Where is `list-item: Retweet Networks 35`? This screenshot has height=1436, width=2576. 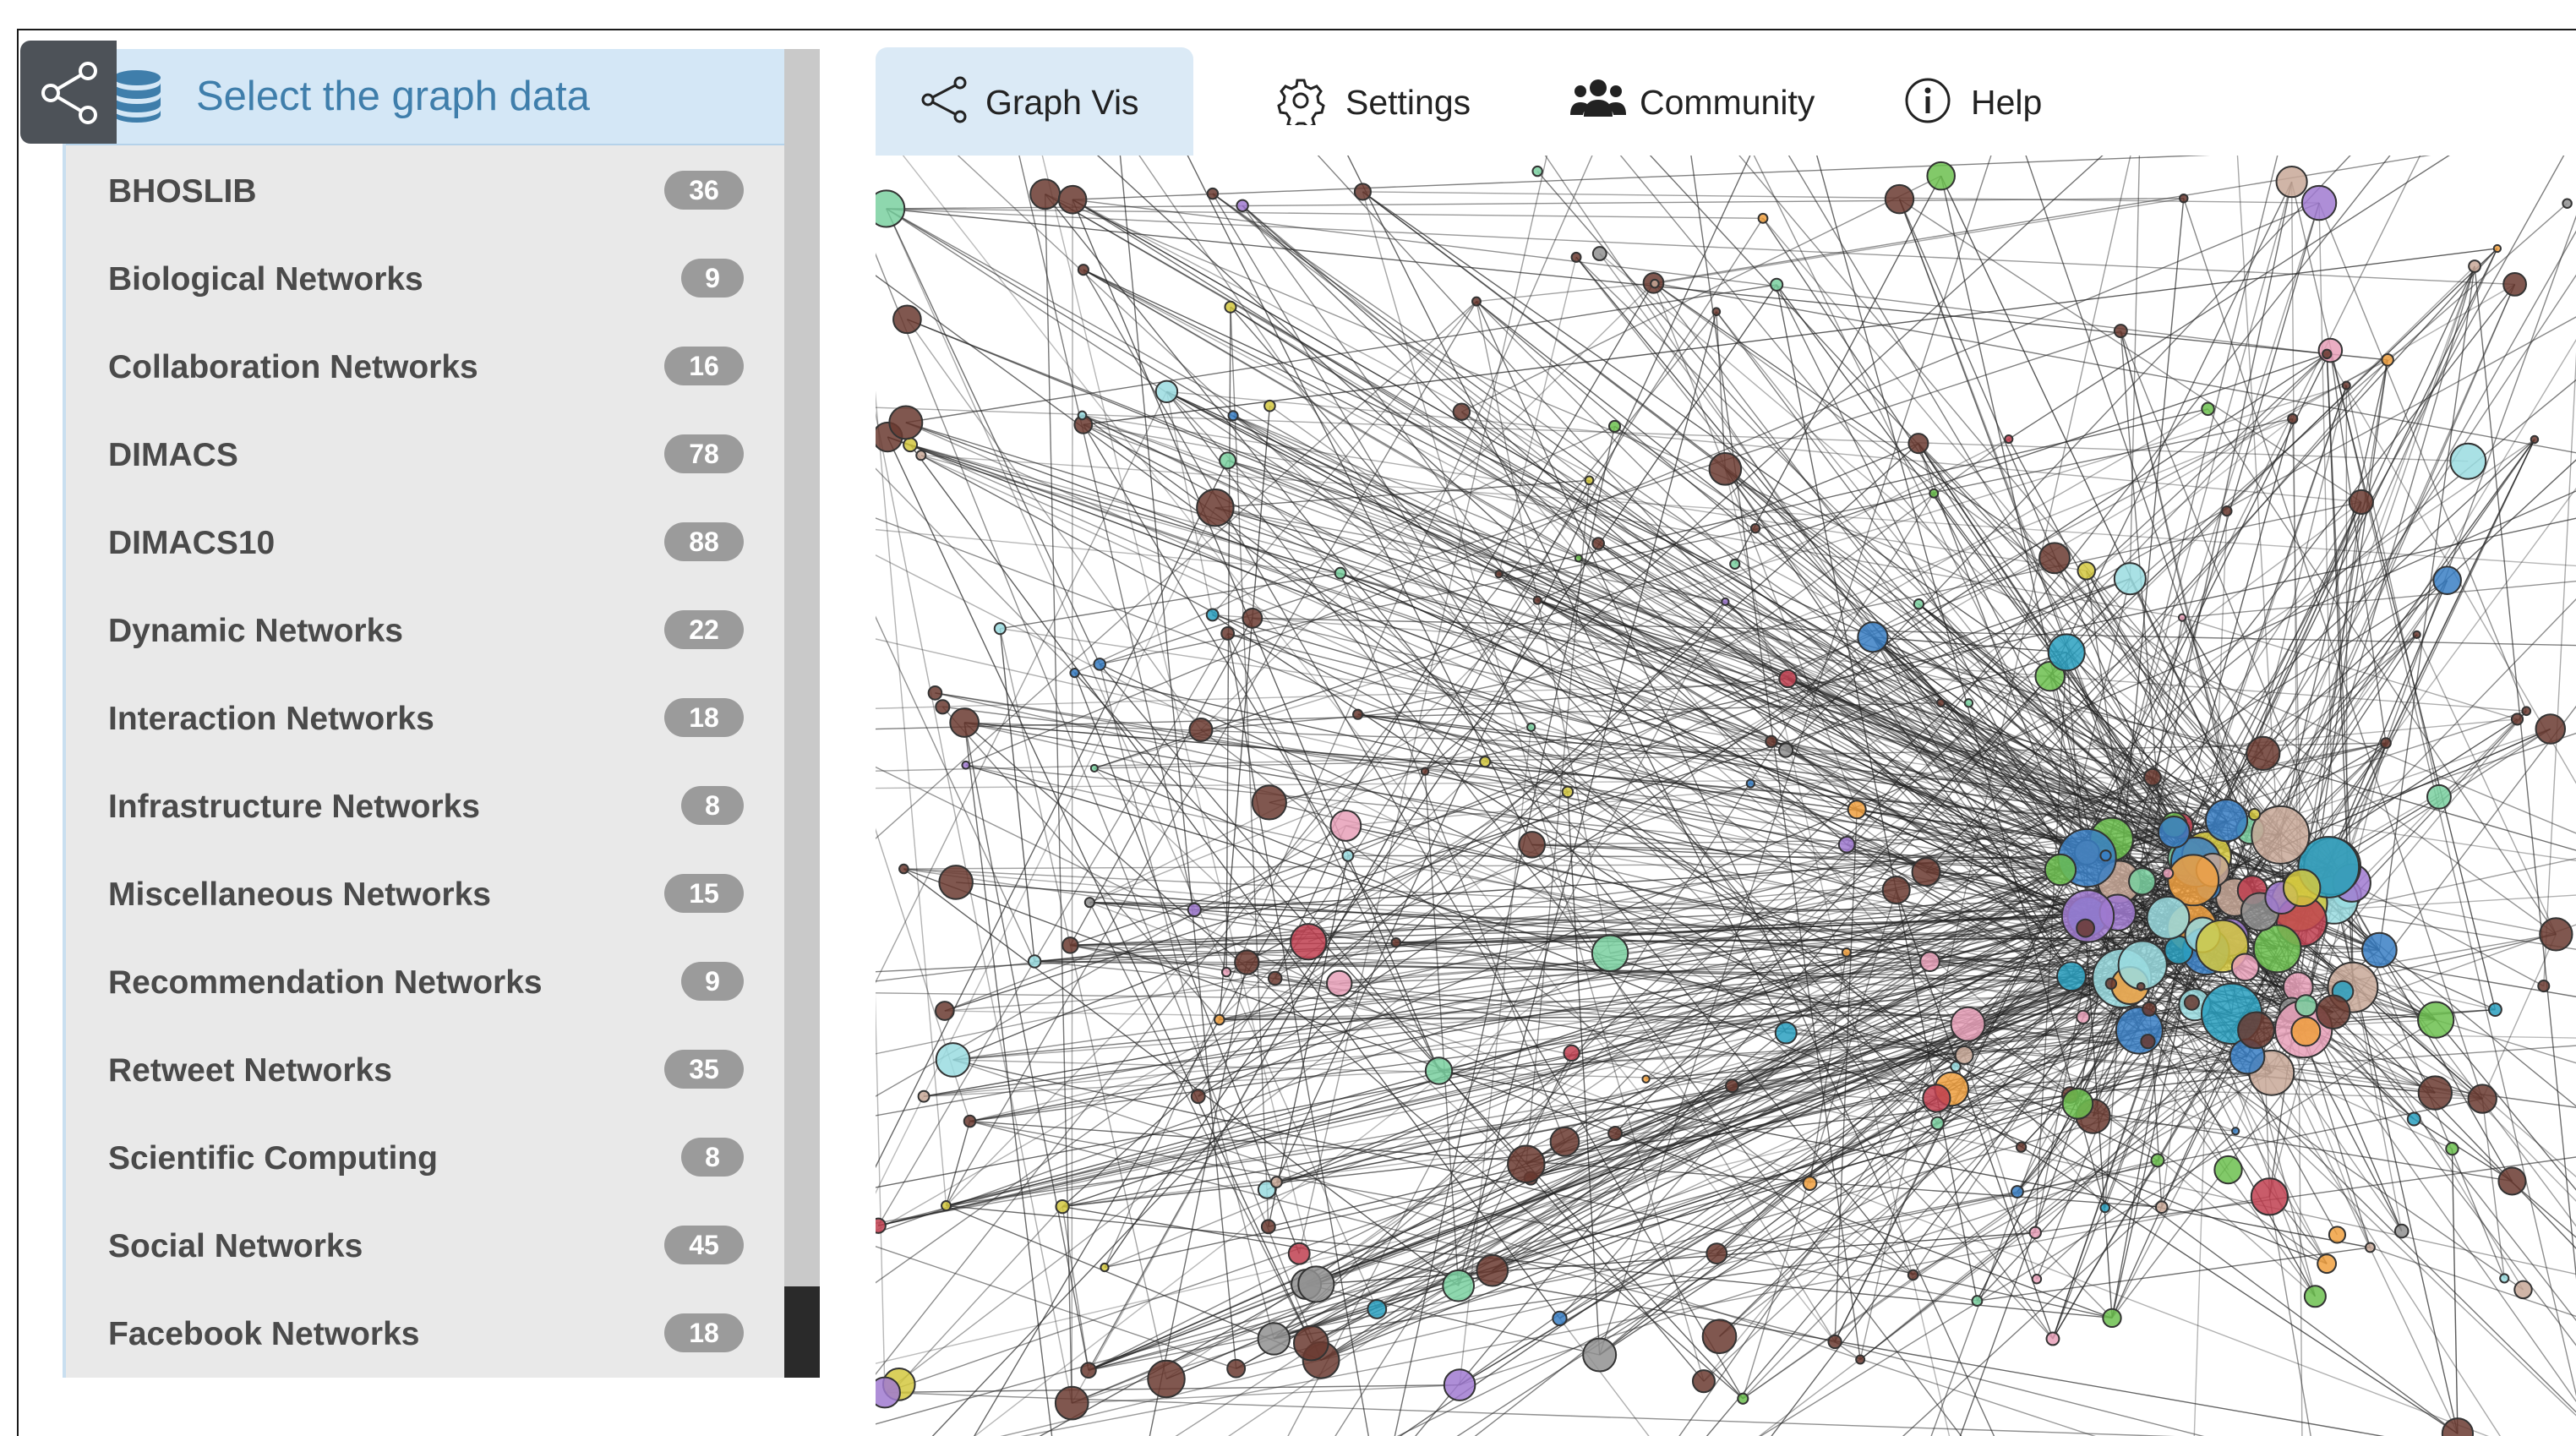 list-item: Retweet Networks 35 is located at coordinates (426, 1070).